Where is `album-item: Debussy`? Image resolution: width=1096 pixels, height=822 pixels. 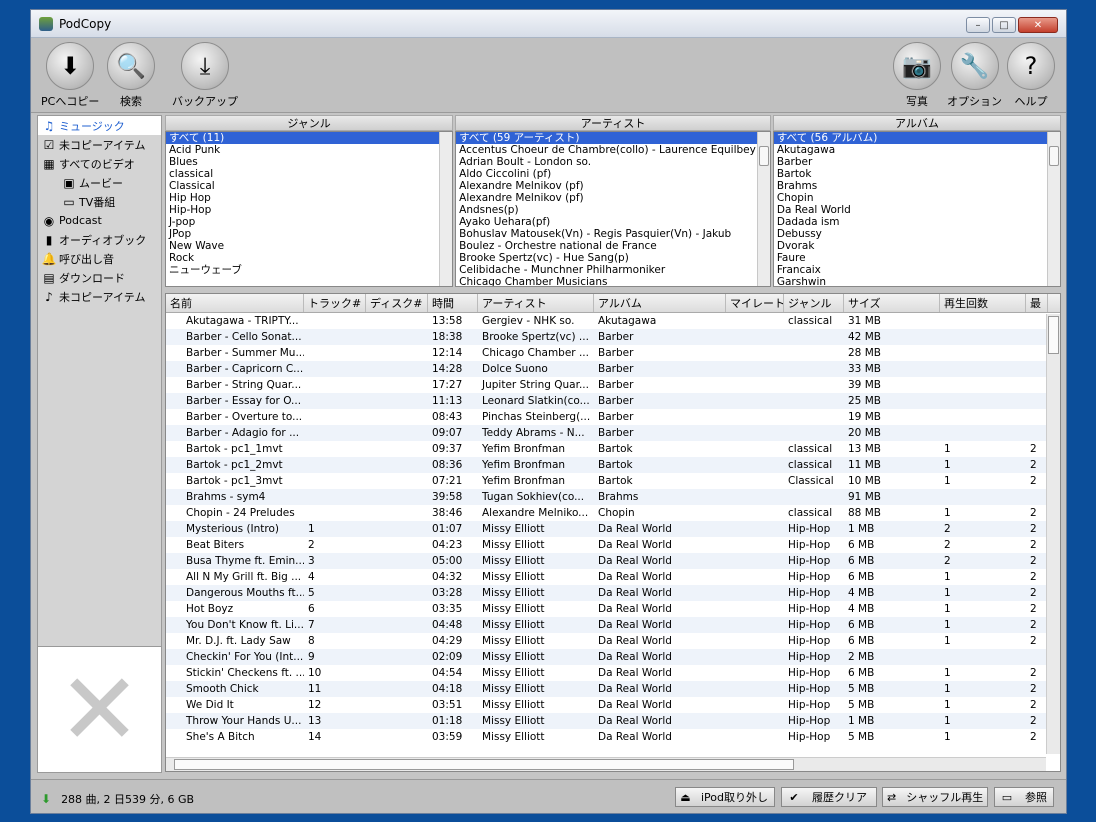
album-item: Debussy is located at coordinates (917, 234).